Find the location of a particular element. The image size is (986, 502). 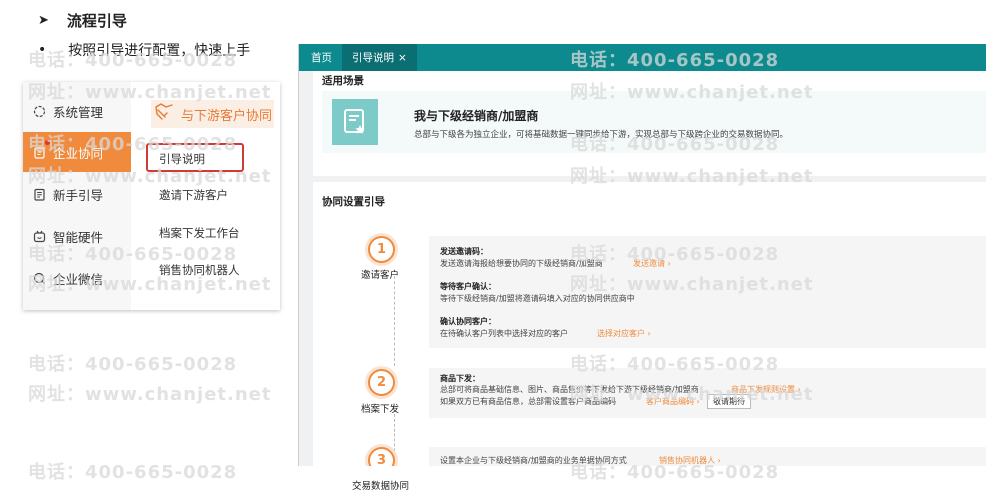

guide-icon is located at coordinates (39, 194).